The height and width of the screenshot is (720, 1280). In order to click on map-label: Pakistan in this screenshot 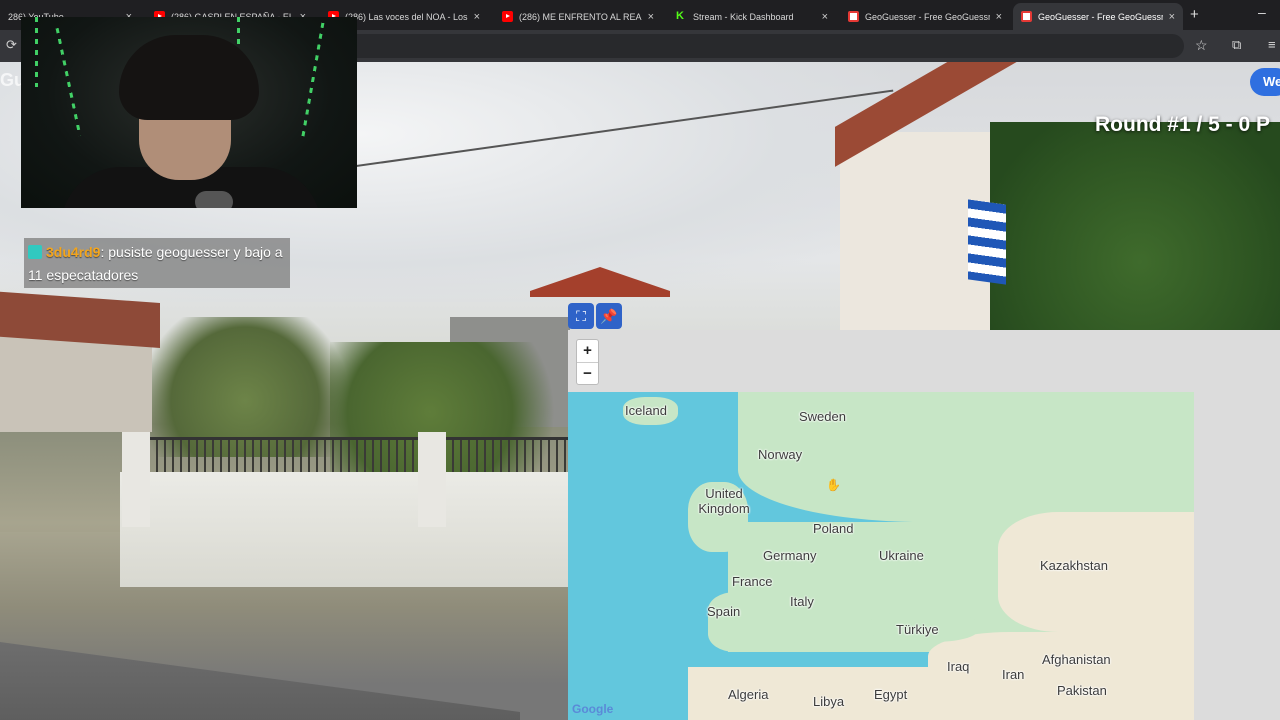, I will do `click(1082, 690)`.